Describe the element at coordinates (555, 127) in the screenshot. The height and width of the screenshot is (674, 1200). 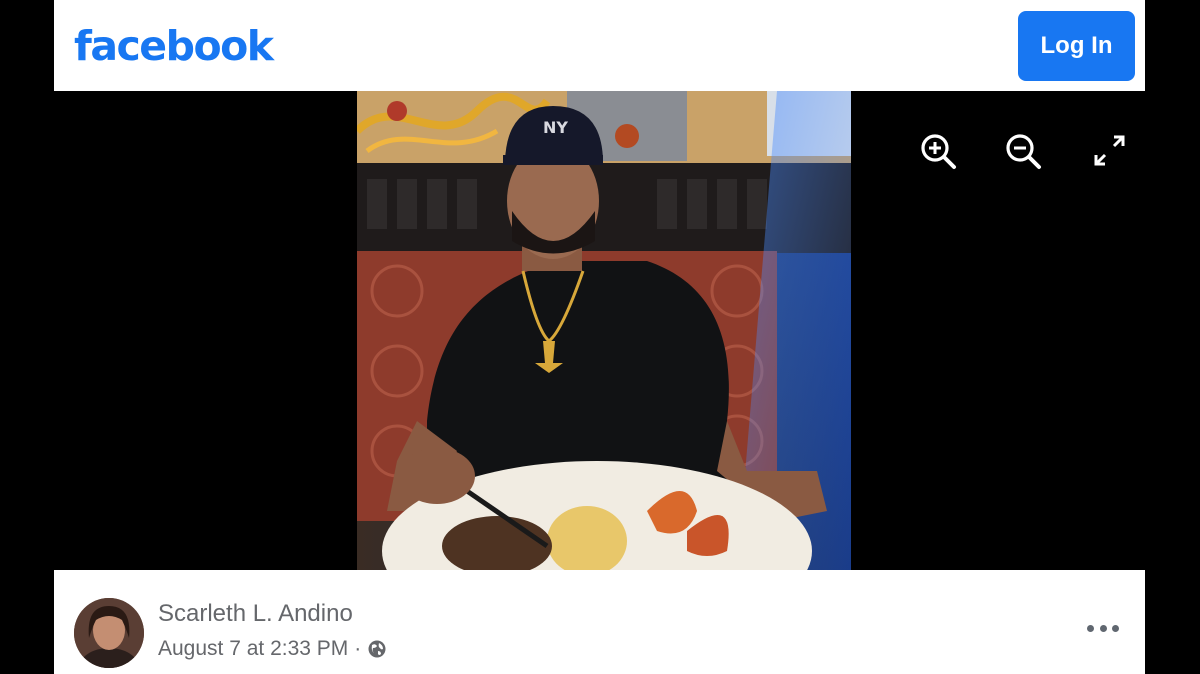
I see `svg-text: NY` at that location.